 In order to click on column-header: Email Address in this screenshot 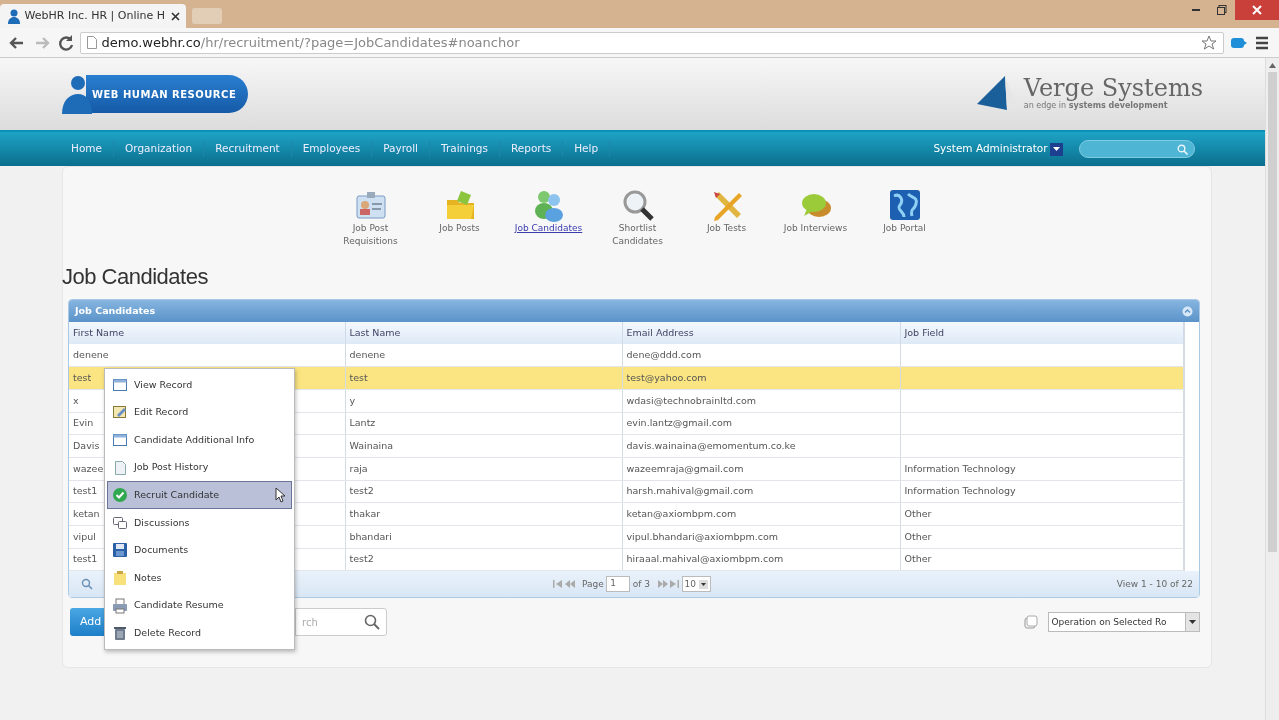, I will do `click(761, 333)`.